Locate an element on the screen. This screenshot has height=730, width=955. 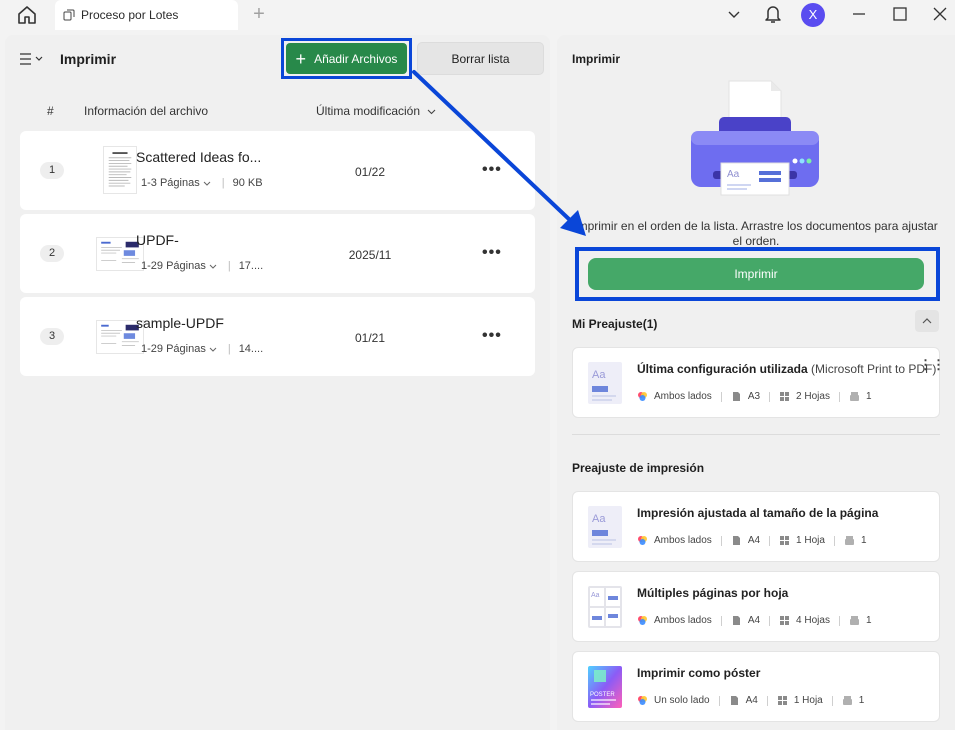
preset-meta: Ambos lados A4 4 Hojas 1 is located at coordinates (754, 620).